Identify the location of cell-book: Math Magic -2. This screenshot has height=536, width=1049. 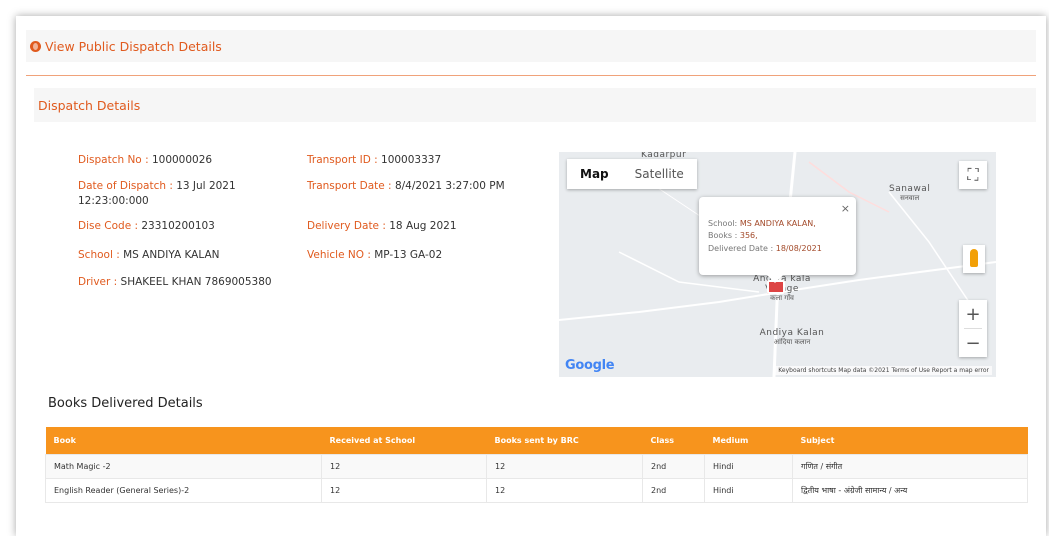
(183, 466).